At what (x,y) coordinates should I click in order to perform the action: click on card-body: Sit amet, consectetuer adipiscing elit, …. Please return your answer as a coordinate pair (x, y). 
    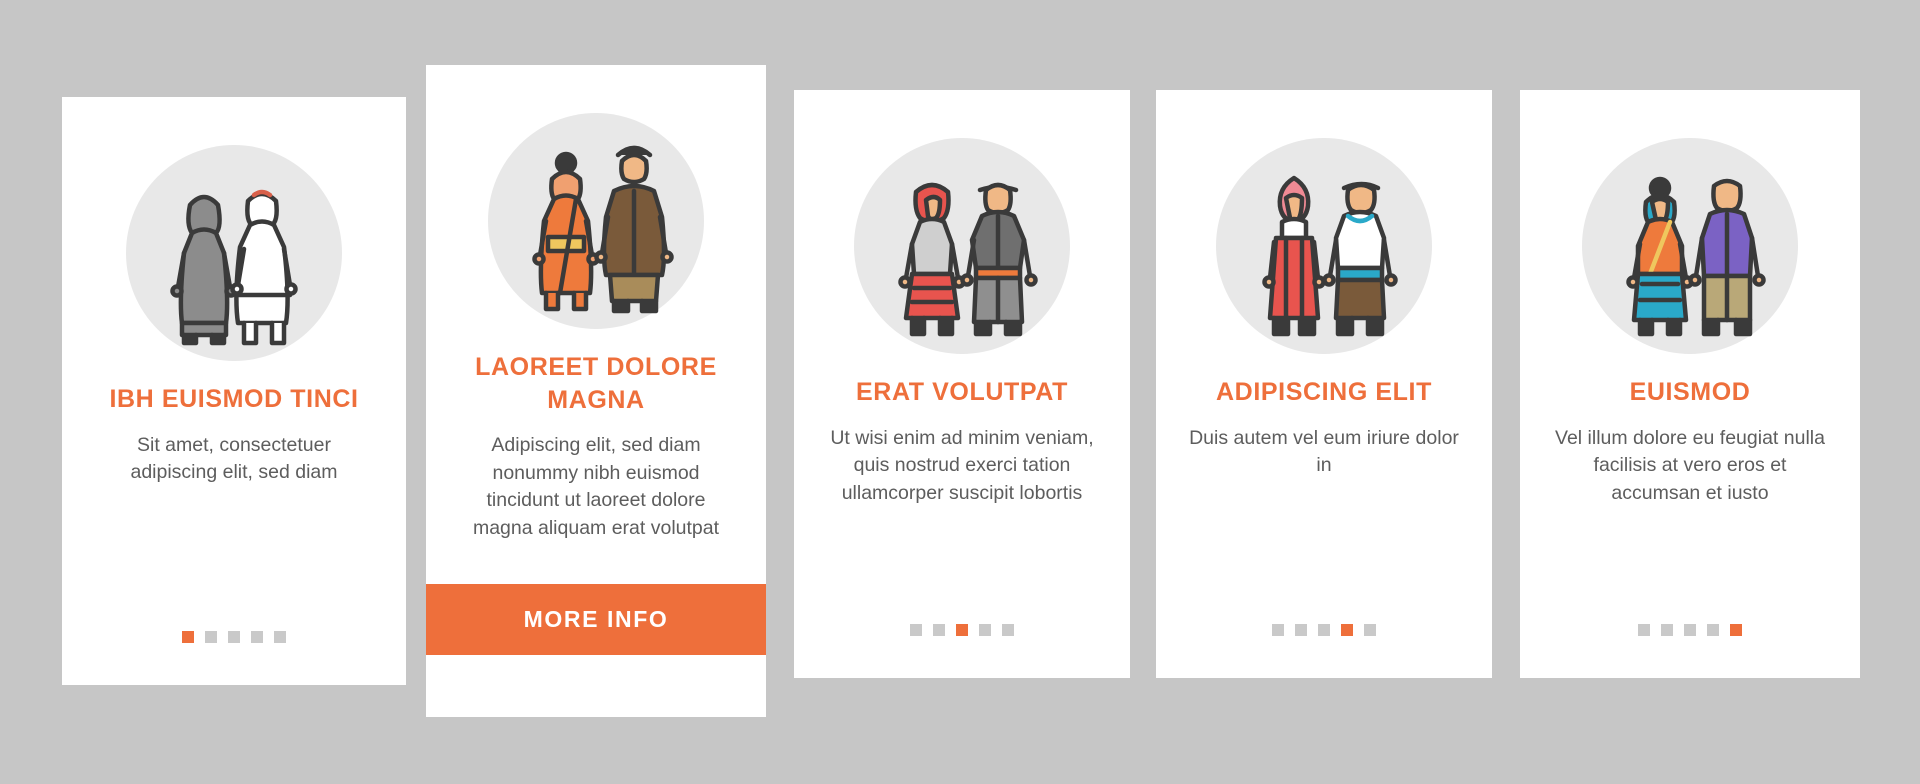
    Looking at the image, I should click on (234, 458).